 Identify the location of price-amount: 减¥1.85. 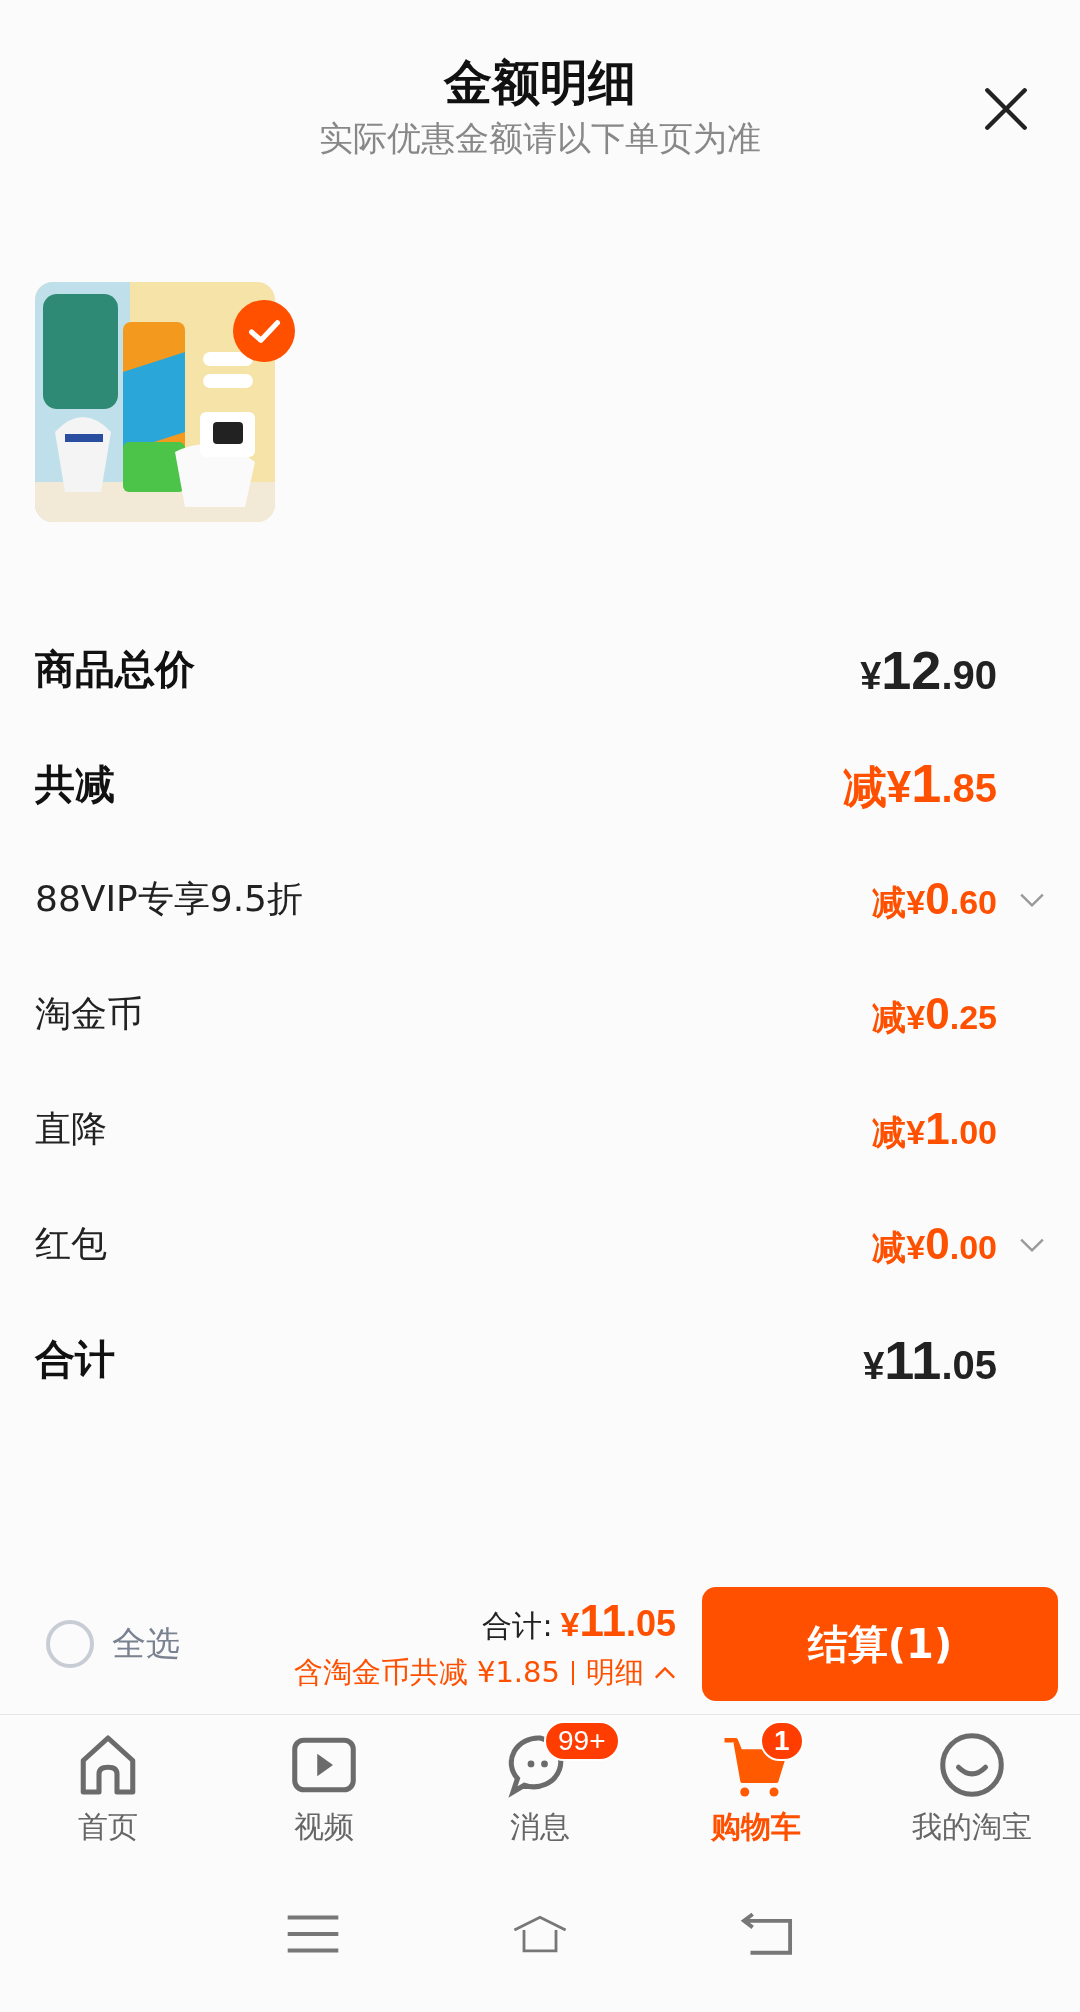
(919, 783).